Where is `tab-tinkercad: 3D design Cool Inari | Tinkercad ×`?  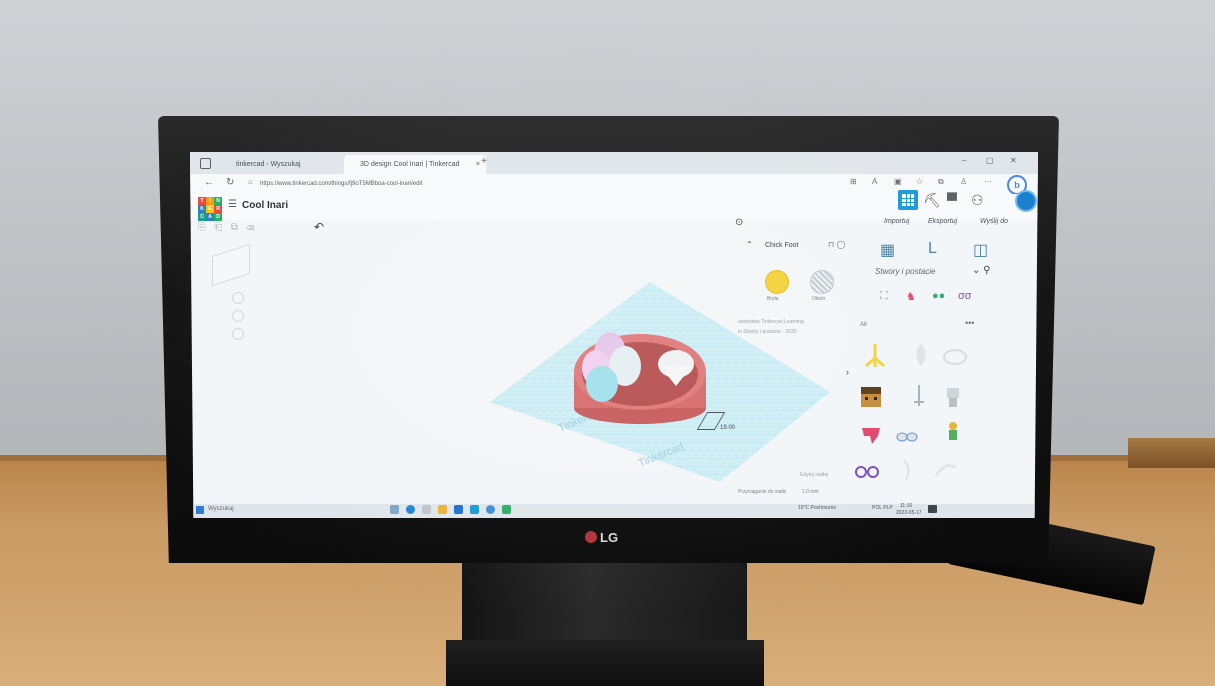 tab-tinkercad: 3D design Cool Inari | Tinkercad × is located at coordinates (415, 164).